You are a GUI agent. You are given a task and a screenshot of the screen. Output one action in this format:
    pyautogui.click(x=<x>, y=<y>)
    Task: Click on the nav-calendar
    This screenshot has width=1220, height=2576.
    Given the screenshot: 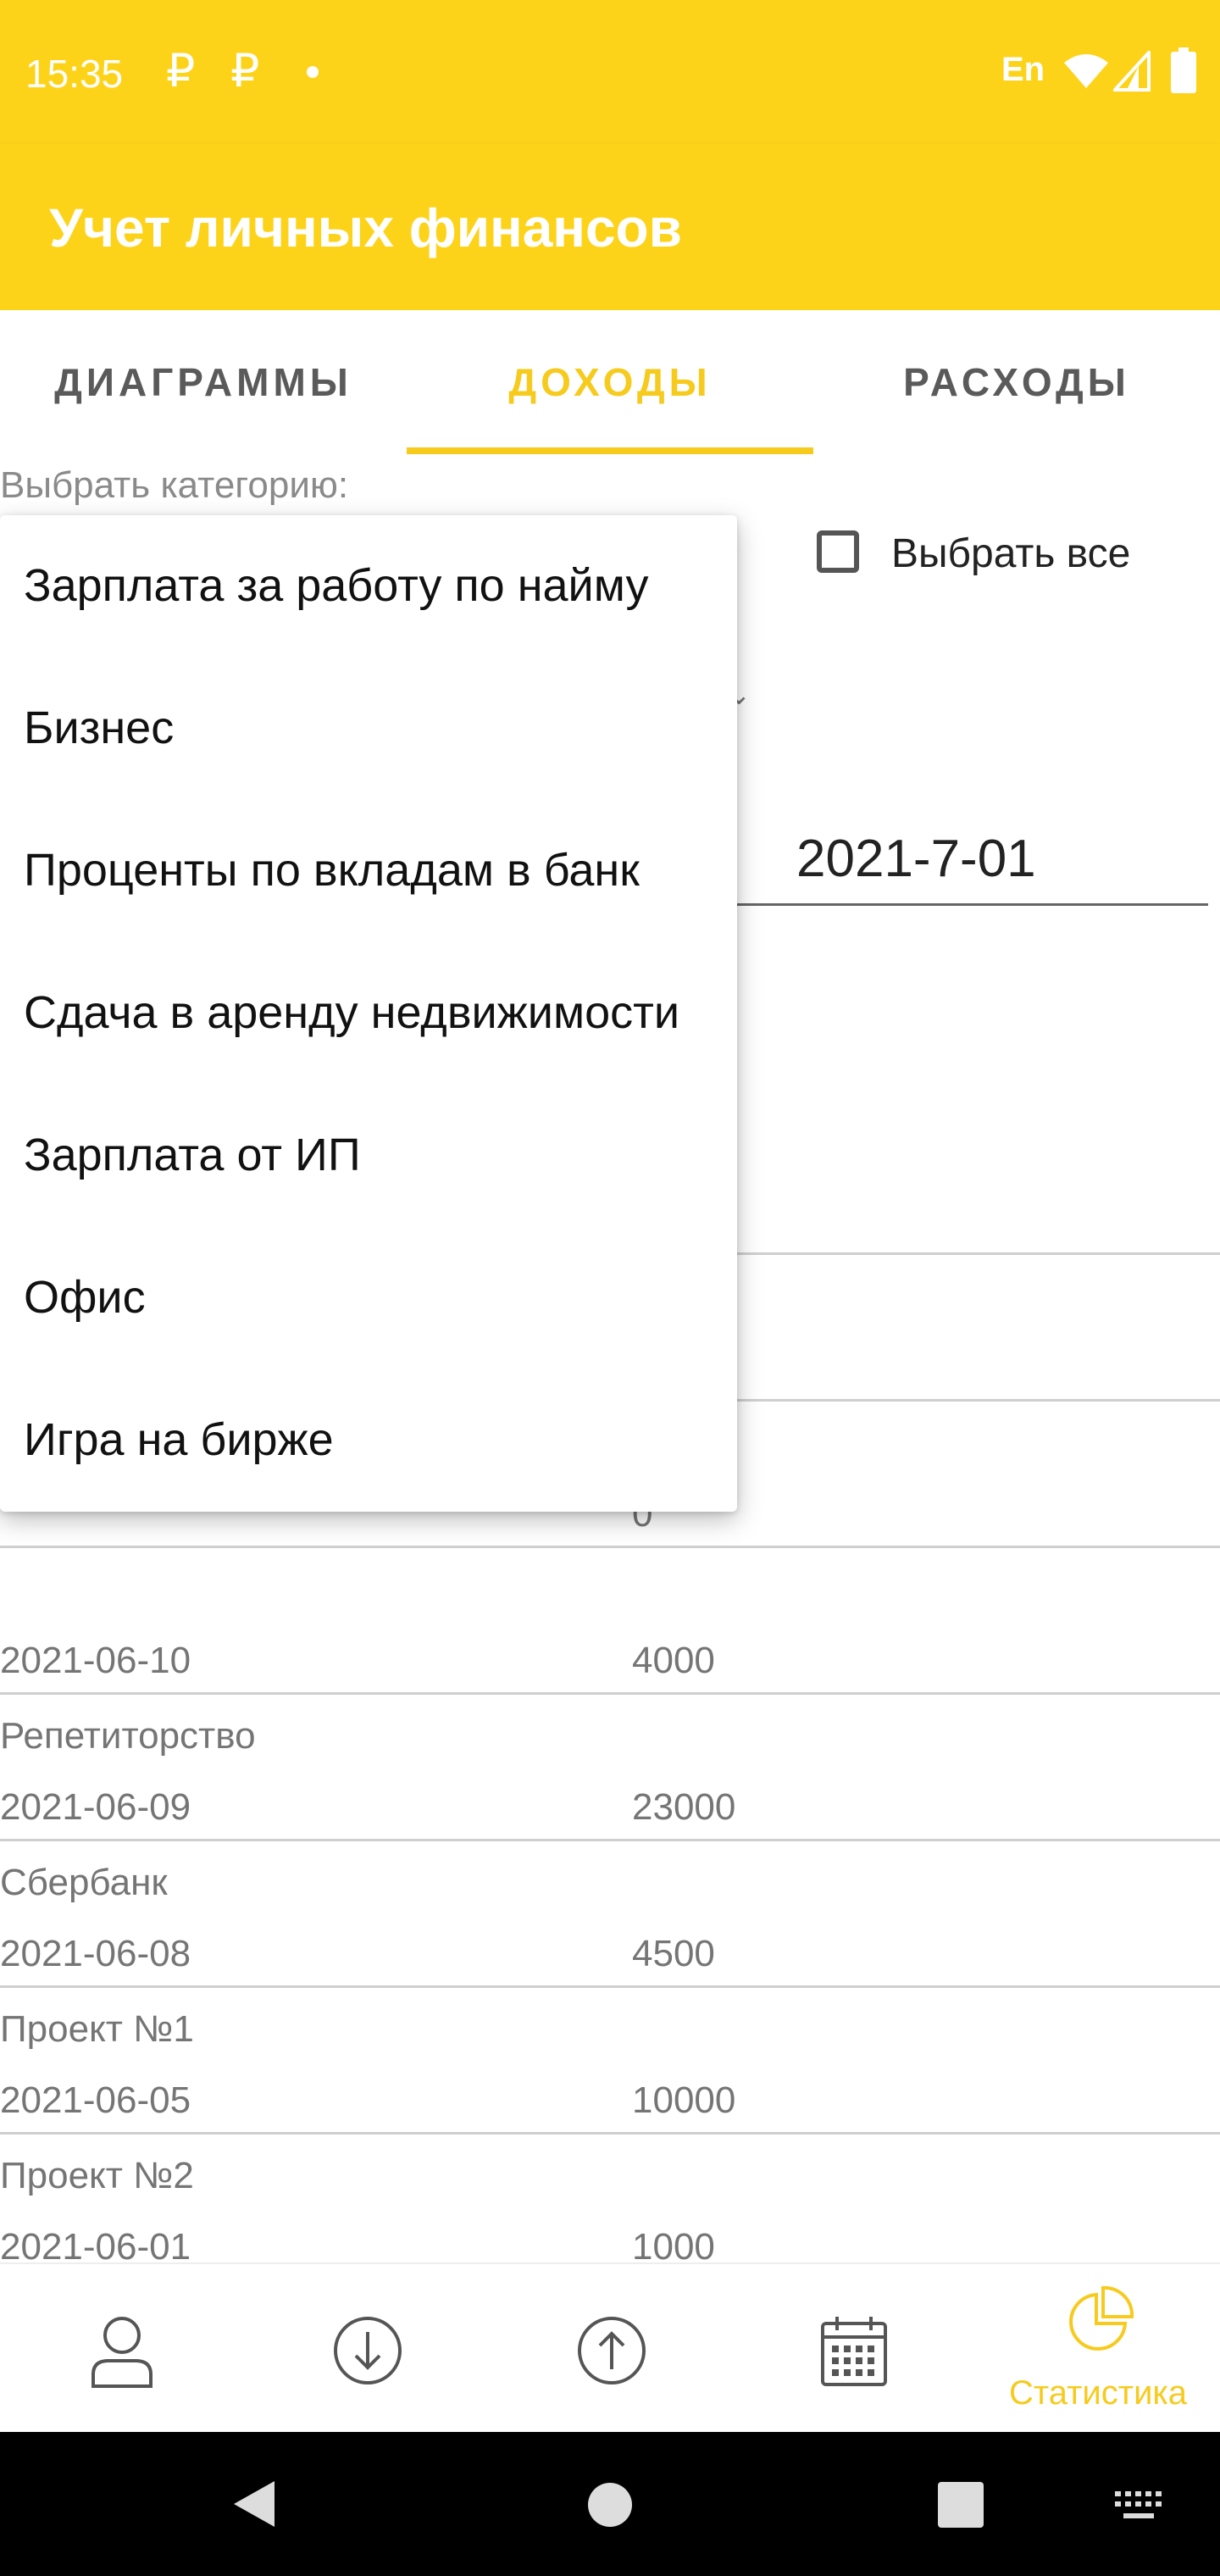 What is the action you would take?
    pyautogui.click(x=854, y=2349)
    